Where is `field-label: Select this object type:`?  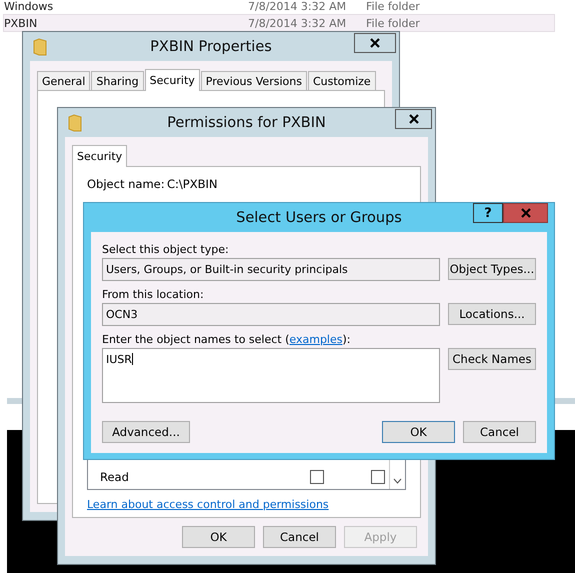 field-label: Select this object type: is located at coordinates (166, 249).